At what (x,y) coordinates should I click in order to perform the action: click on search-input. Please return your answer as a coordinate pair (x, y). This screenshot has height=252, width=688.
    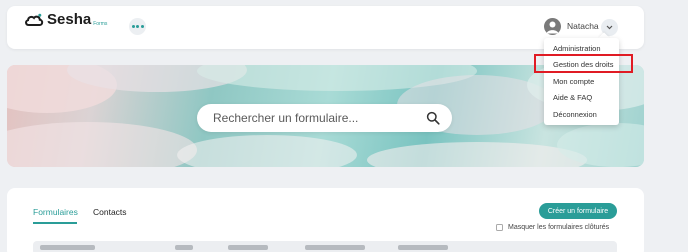
    Looking at the image, I should click on (313, 118).